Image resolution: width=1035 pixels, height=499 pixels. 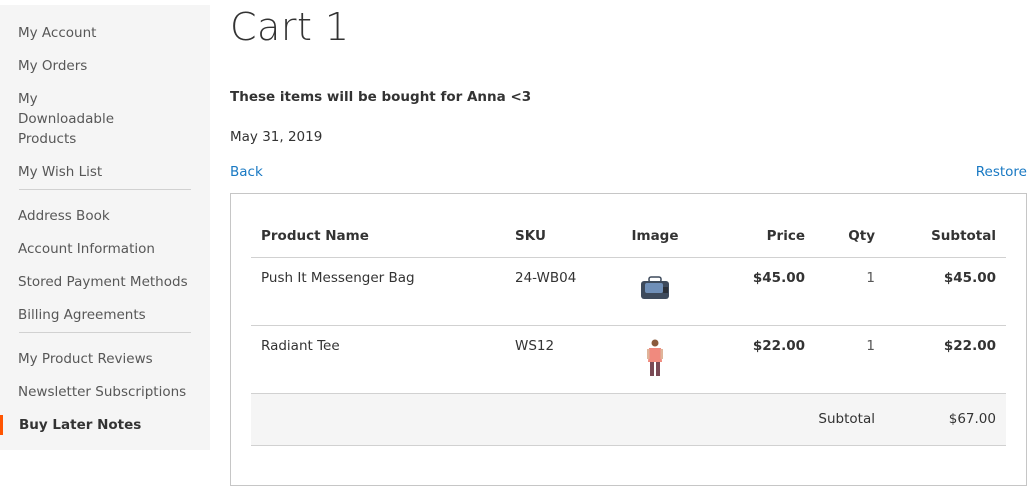 I want to click on messenger-bag-thumbnail, so click(x=655, y=290).